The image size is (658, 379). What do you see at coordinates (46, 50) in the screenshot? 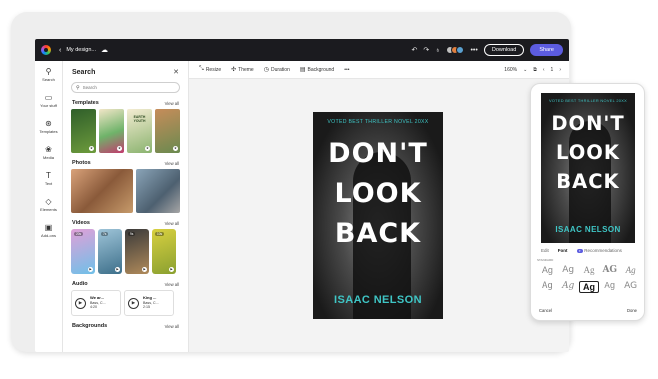
I see `app-logo-icon` at bounding box center [46, 50].